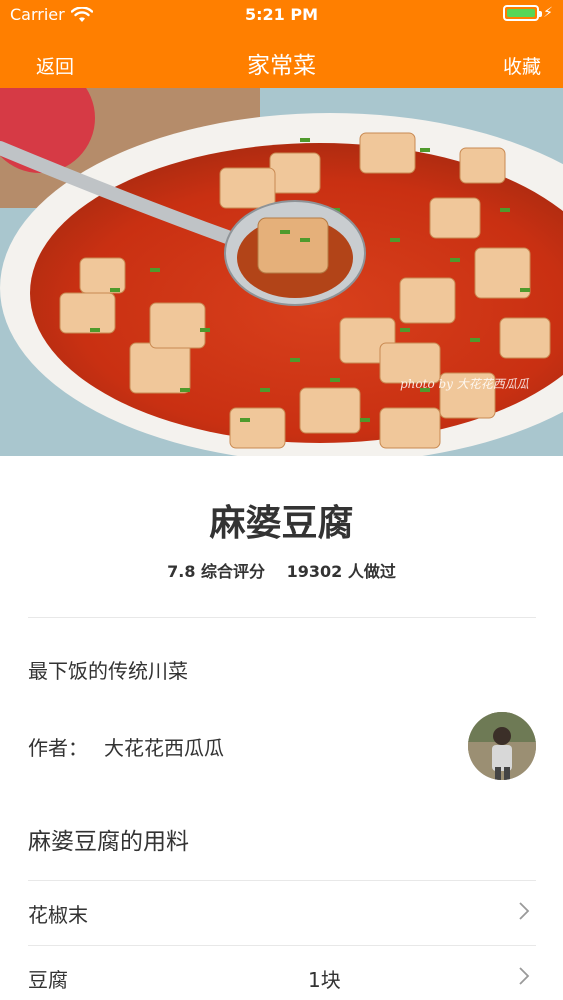 Image resolution: width=563 pixels, height=1000 pixels. I want to click on photo-watermark: photo by 大花花西瓜瓜, so click(465, 384).